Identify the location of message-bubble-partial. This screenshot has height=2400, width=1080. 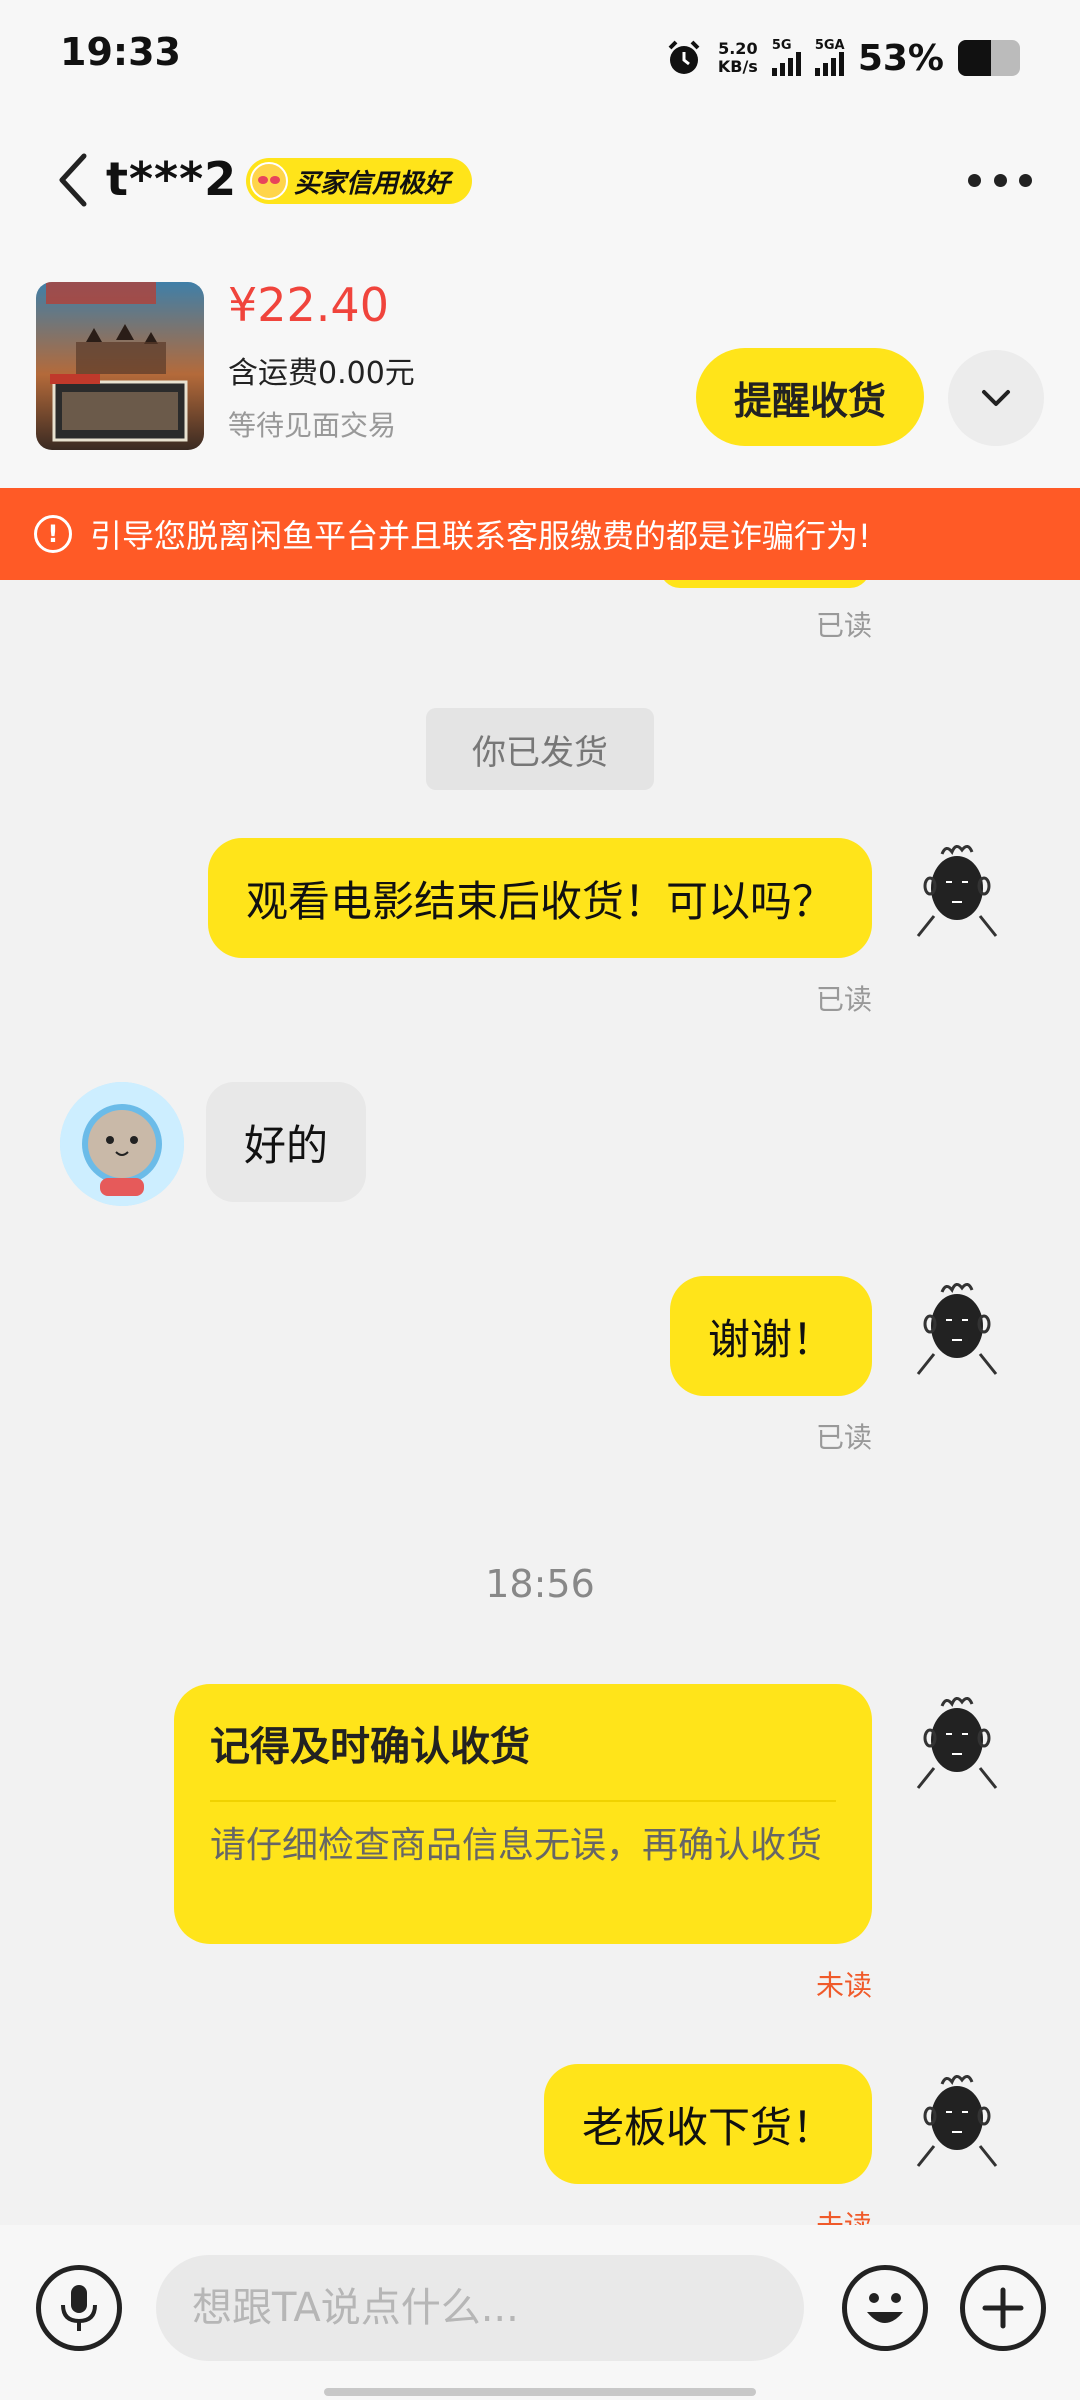
(765, 584).